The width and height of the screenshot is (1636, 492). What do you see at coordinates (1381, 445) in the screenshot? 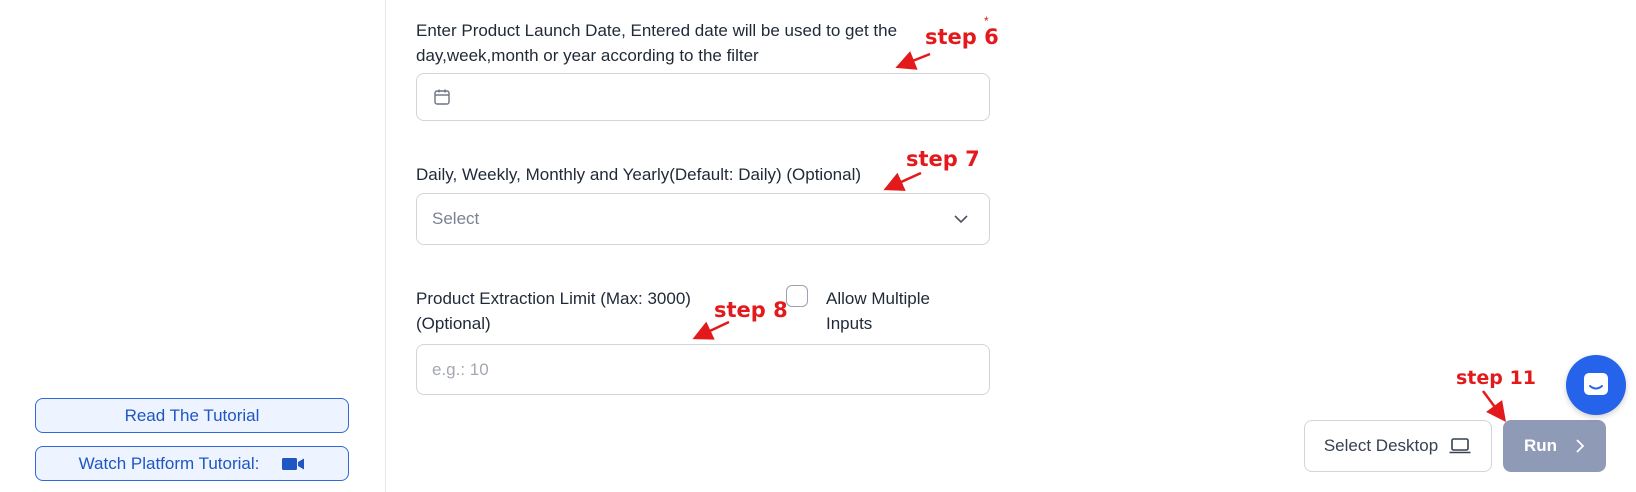
I see `select-desktop-label: Select Desktop` at bounding box center [1381, 445].